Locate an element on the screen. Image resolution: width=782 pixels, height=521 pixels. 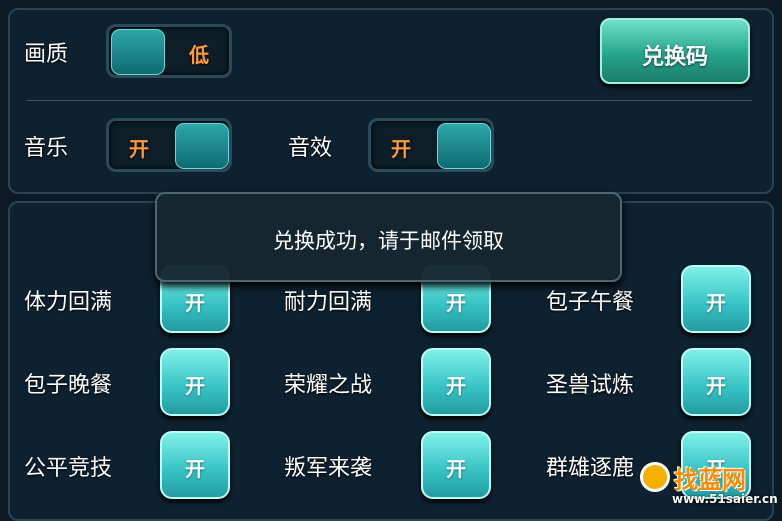
watermark-url: www.51saier.cn is located at coordinates (725, 499).